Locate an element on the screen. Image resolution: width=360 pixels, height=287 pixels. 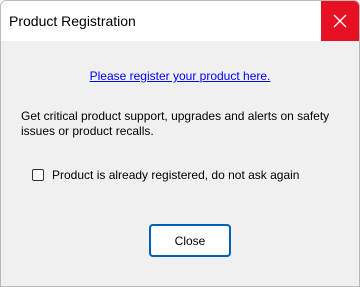
titlebar-close-button is located at coordinates (340, 21).